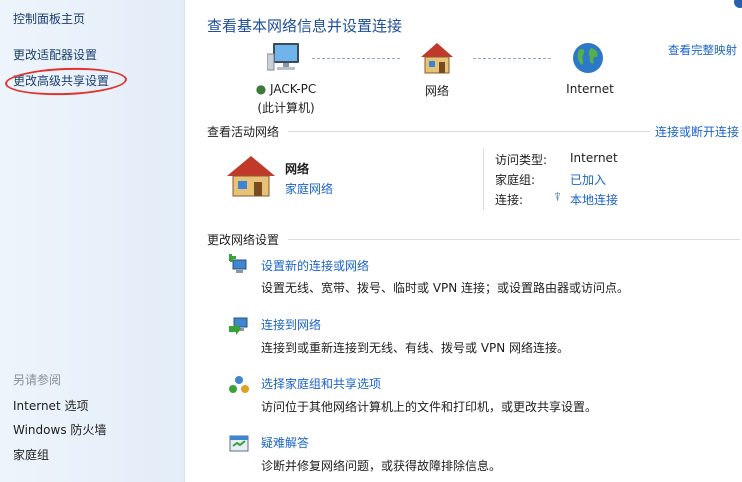  What do you see at coordinates (309, 188) in the screenshot?
I see `network-type-link: 家庭网络` at bounding box center [309, 188].